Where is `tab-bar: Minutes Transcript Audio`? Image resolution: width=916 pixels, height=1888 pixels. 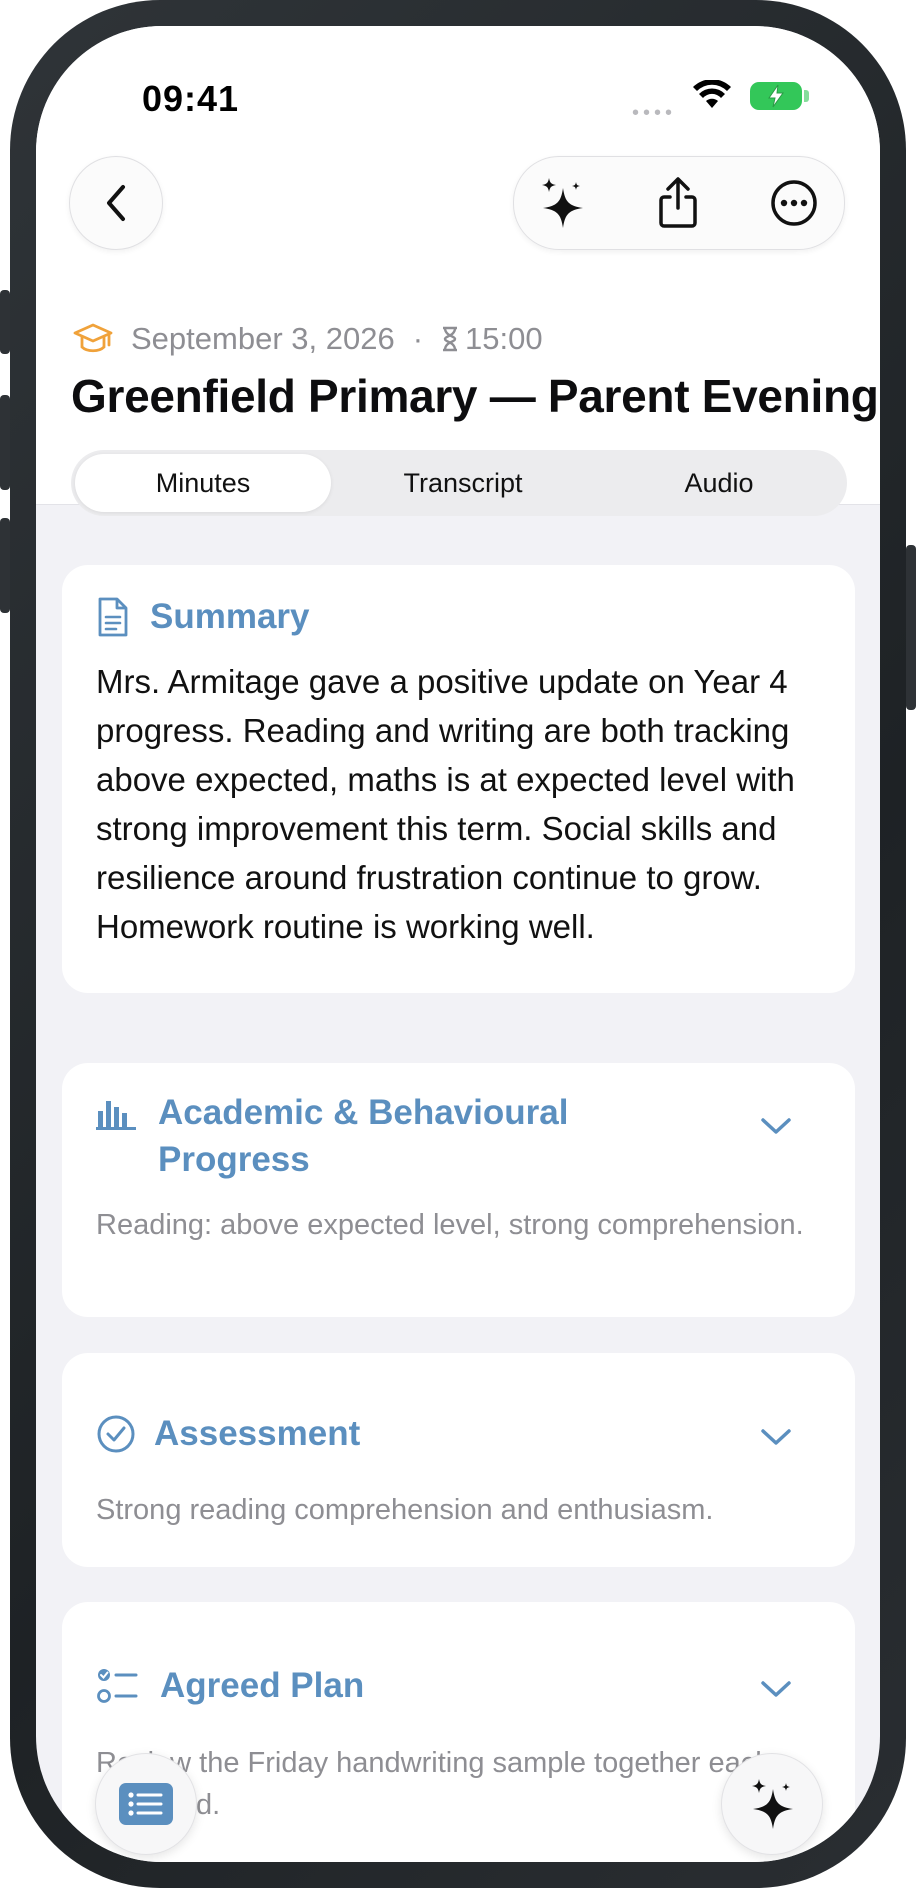
tab-bar: Minutes Transcript Audio is located at coordinates (459, 483).